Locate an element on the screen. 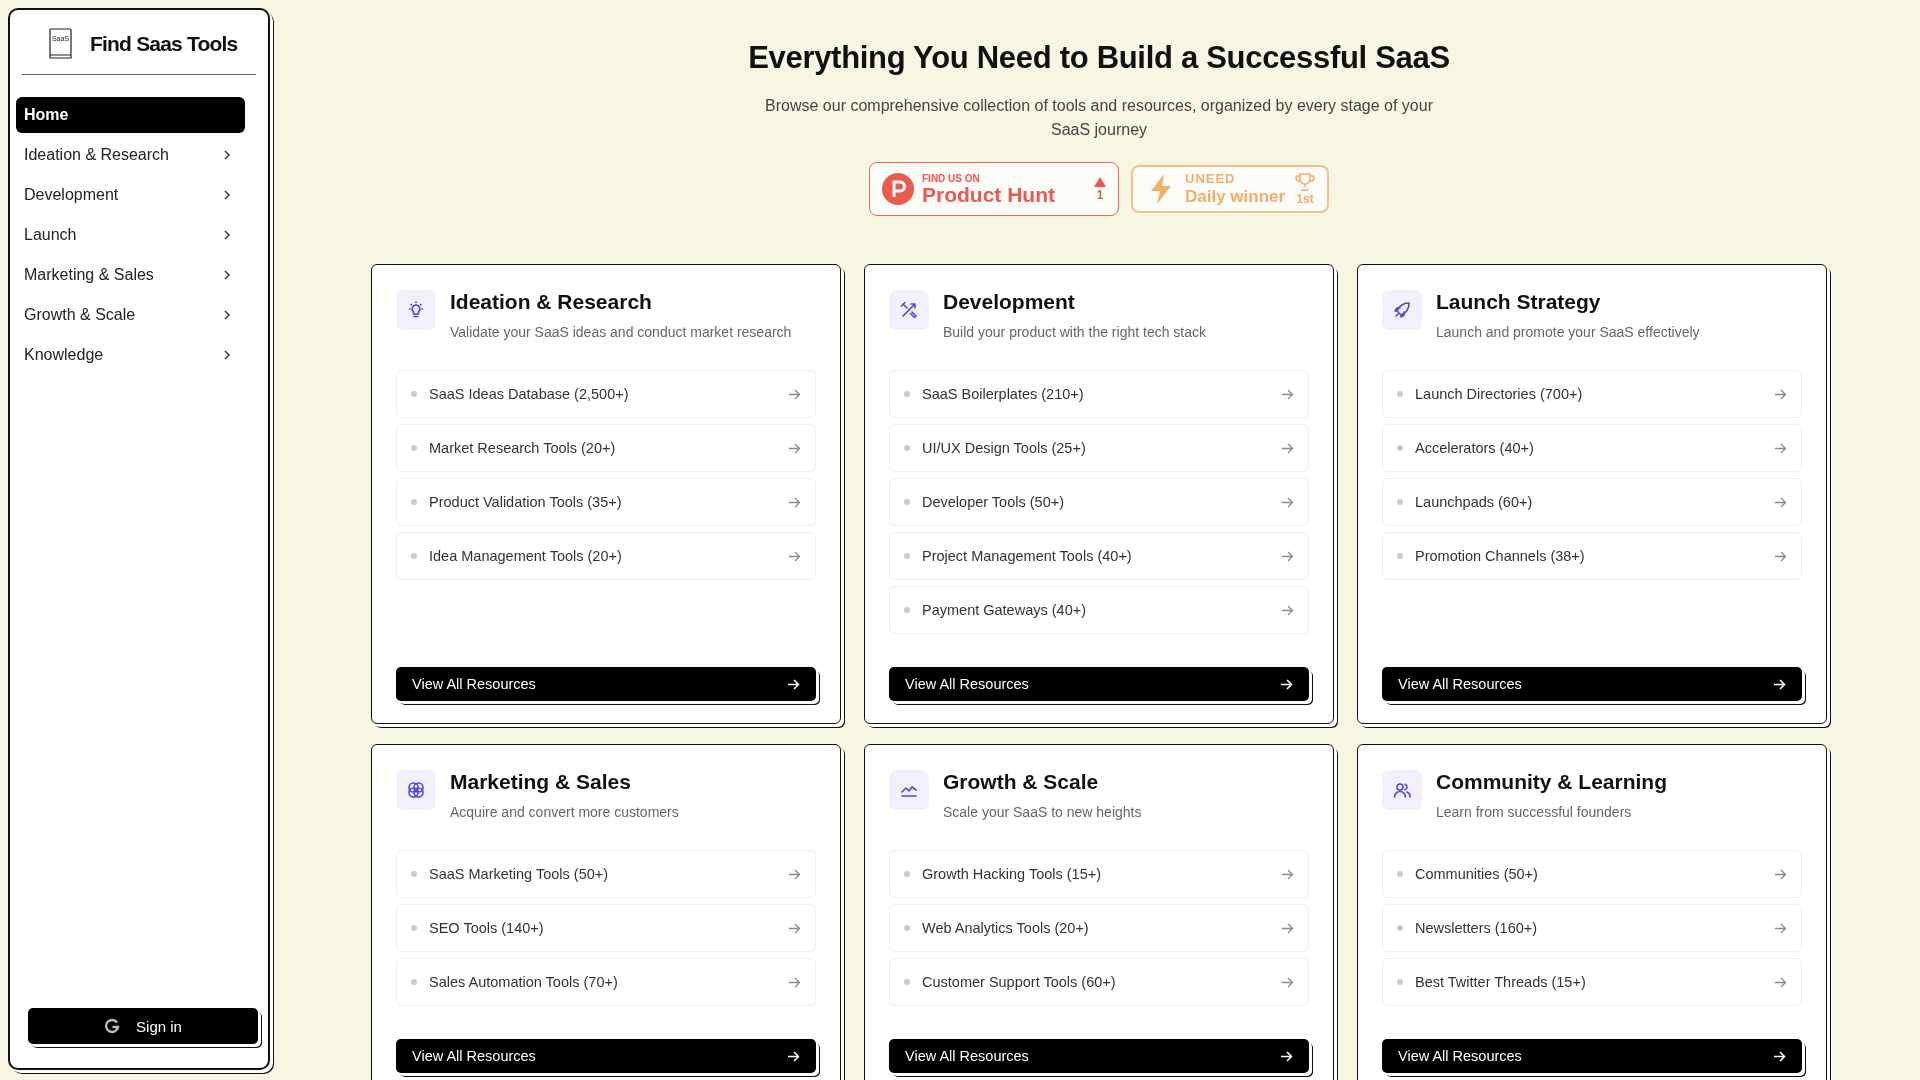 The image size is (1920, 1080). card-title: Growth & Scale is located at coordinates (1021, 782).